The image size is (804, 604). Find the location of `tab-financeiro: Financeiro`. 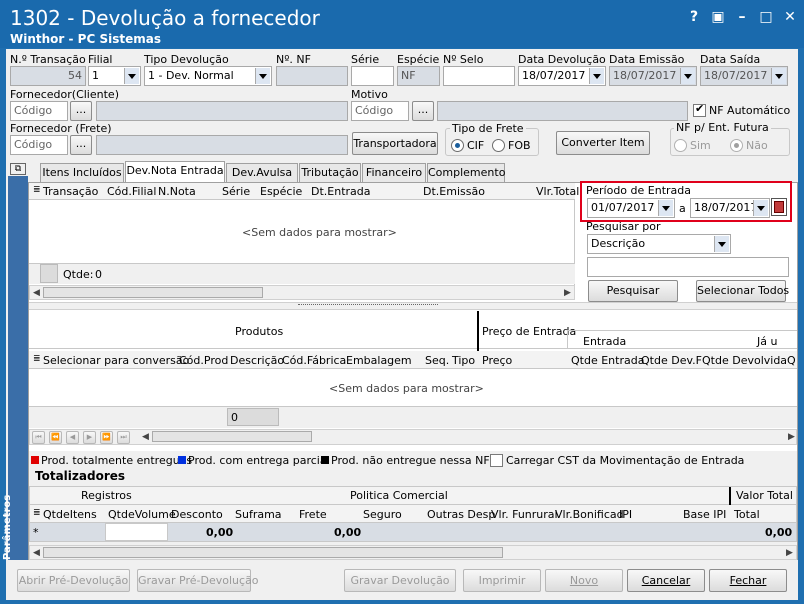

tab-financeiro: Financeiro is located at coordinates (394, 172).